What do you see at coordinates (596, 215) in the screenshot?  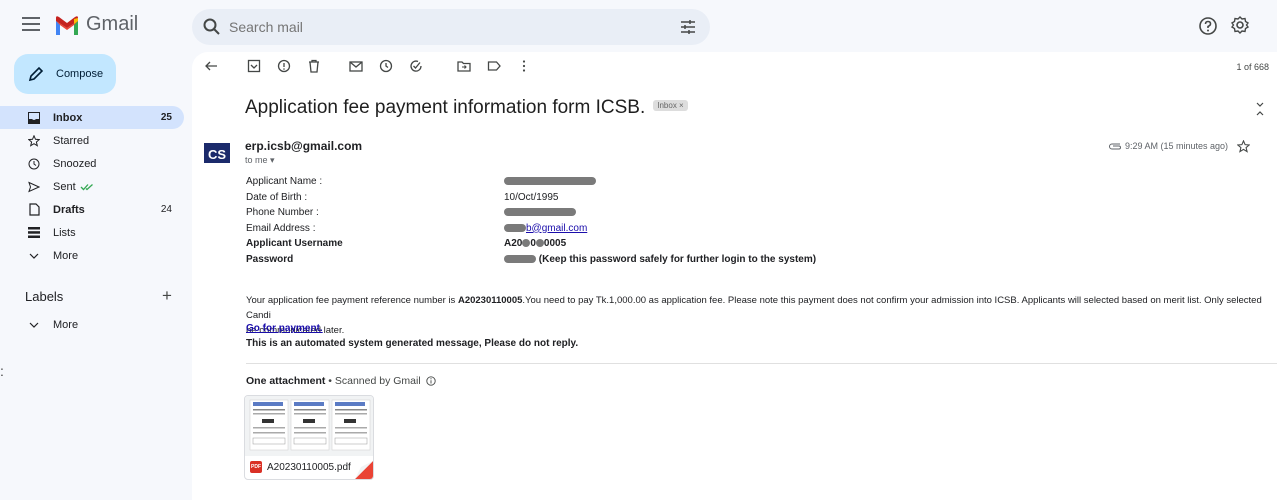 I see `field-row: Phone Number :` at bounding box center [596, 215].